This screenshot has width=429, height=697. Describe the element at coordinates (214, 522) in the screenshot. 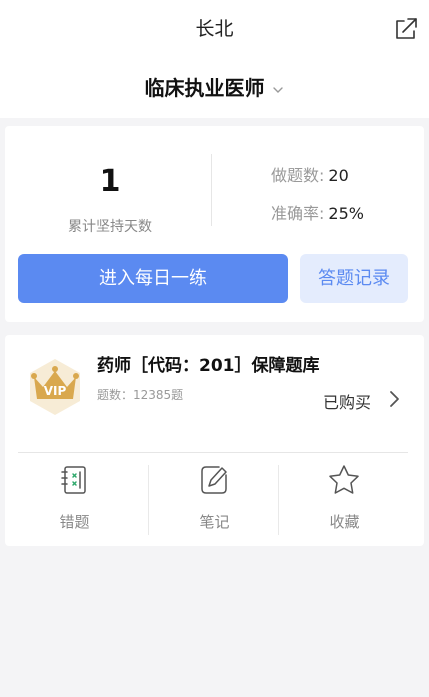

I see `tool-label: 笔记` at that location.